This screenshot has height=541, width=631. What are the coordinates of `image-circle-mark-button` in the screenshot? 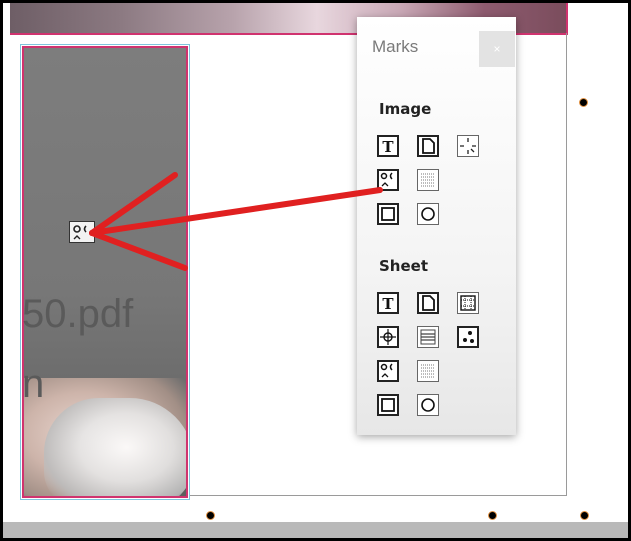 It's located at (428, 214).